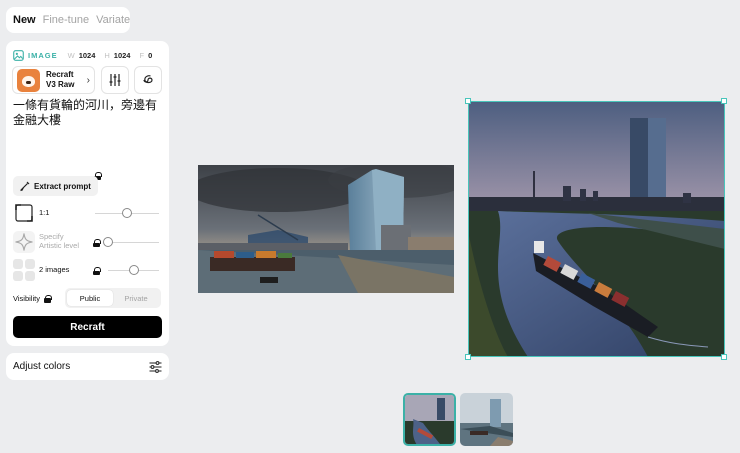 Image resolution: width=740 pixels, height=453 pixels. Describe the element at coordinates (88, 80) in the screenshot. I see `chevron-right-icon: ›` at that location.